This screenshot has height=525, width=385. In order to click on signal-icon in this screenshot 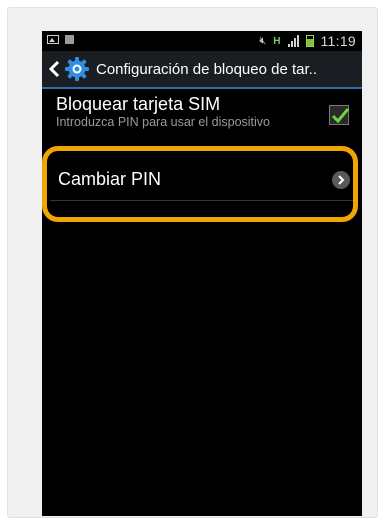, I will do `click(293, 41)`.